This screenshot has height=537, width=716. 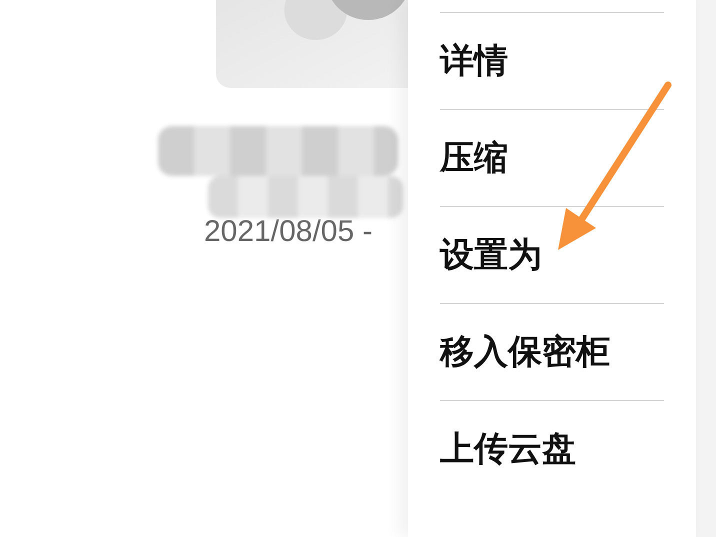 What do you see at coordinates (552, 60) in the screenshot?
I see `menu-item: 详情` at bounding box center [552, 60].